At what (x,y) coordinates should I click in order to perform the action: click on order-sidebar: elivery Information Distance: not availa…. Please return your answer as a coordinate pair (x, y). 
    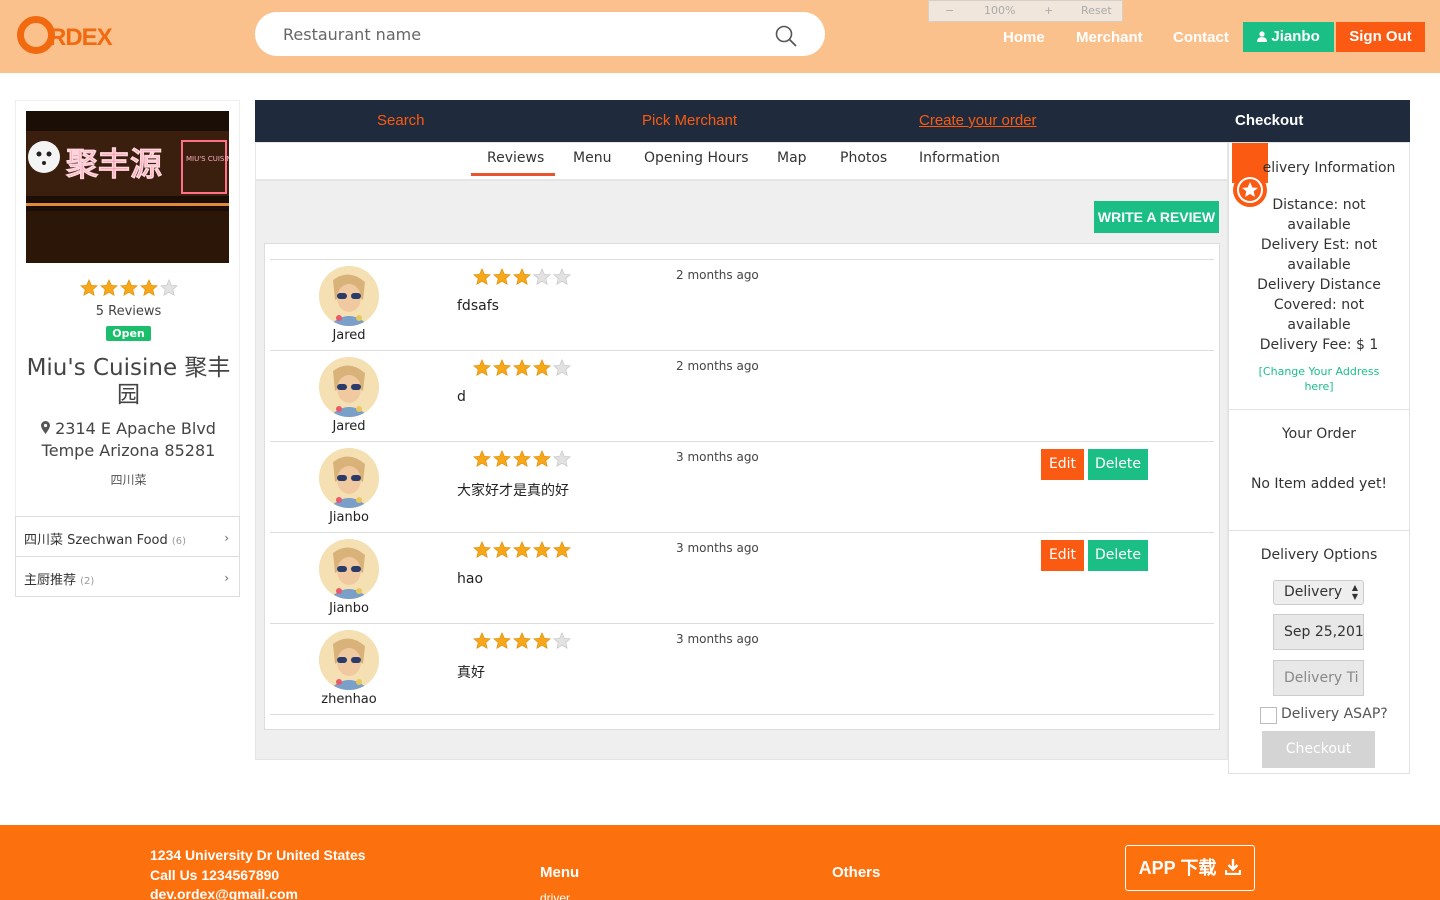
    Looking at the image, I should click on (1319, 458).